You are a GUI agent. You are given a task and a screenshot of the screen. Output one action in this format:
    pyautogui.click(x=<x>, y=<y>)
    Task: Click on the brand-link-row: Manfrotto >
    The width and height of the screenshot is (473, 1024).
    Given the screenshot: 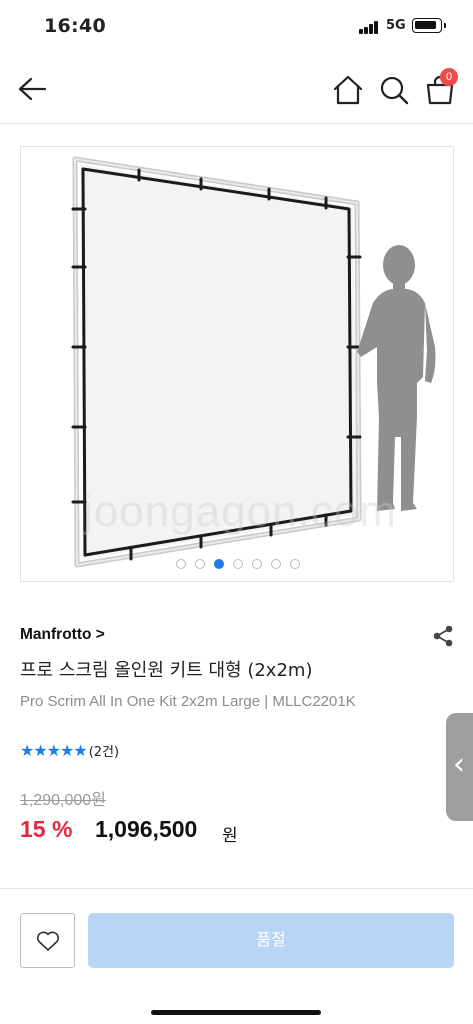 What is the action you would take?
    pyautogui.click(x=62, y=634)
    